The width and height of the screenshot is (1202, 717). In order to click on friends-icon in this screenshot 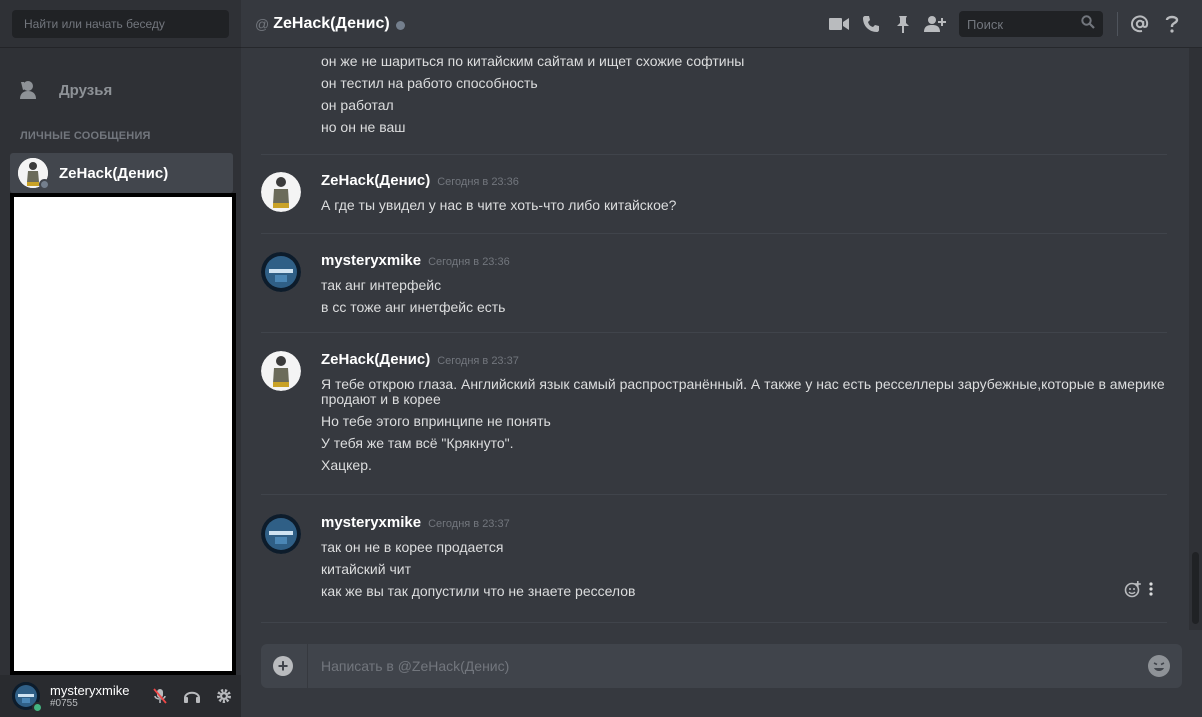, I will do `click(30, 90)`.